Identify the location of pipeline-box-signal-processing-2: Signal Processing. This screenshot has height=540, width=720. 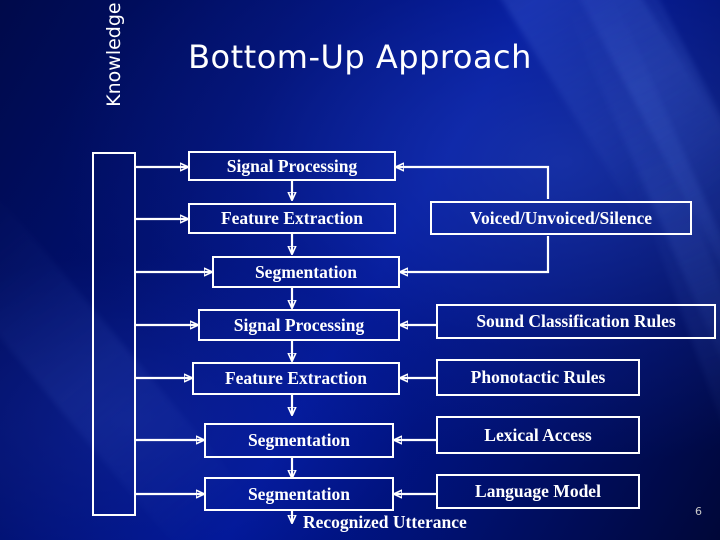
(299, 325).